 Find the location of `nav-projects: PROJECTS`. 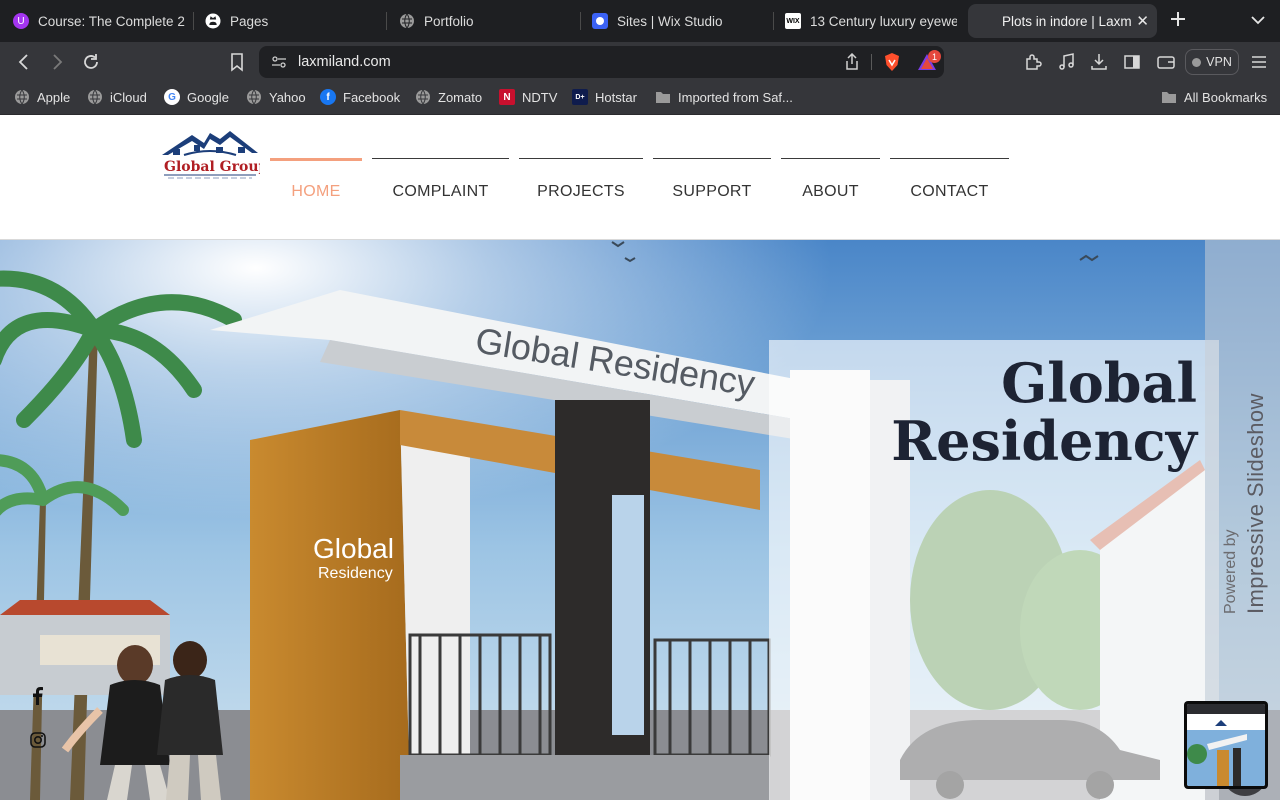

nav-projects: PROJECTS is located at coordinates (581, 179).